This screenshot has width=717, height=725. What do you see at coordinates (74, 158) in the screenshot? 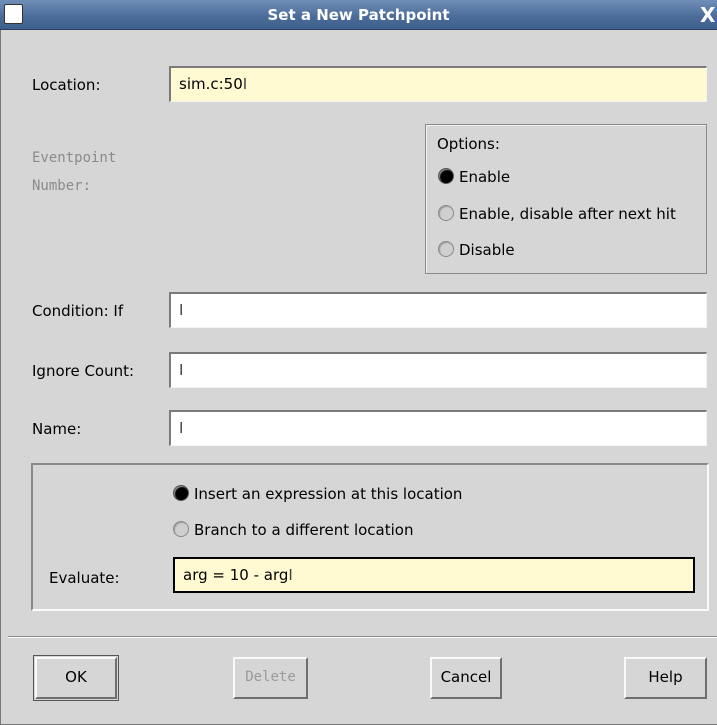
I see `eventpoint-label-line1: Eventpoint` at bounding box center [74, 158].